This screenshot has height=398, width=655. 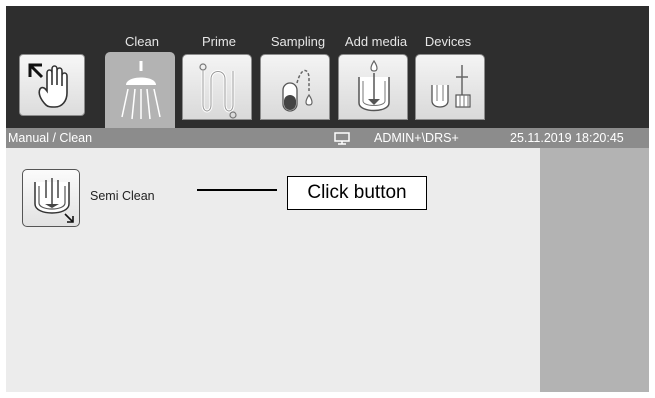 I want to click on tab-sampling, so click(x=295, y=87).